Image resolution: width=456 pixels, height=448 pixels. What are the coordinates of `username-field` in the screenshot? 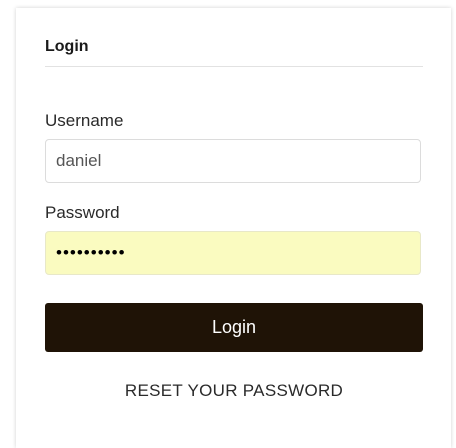 It's located at (233, 161).